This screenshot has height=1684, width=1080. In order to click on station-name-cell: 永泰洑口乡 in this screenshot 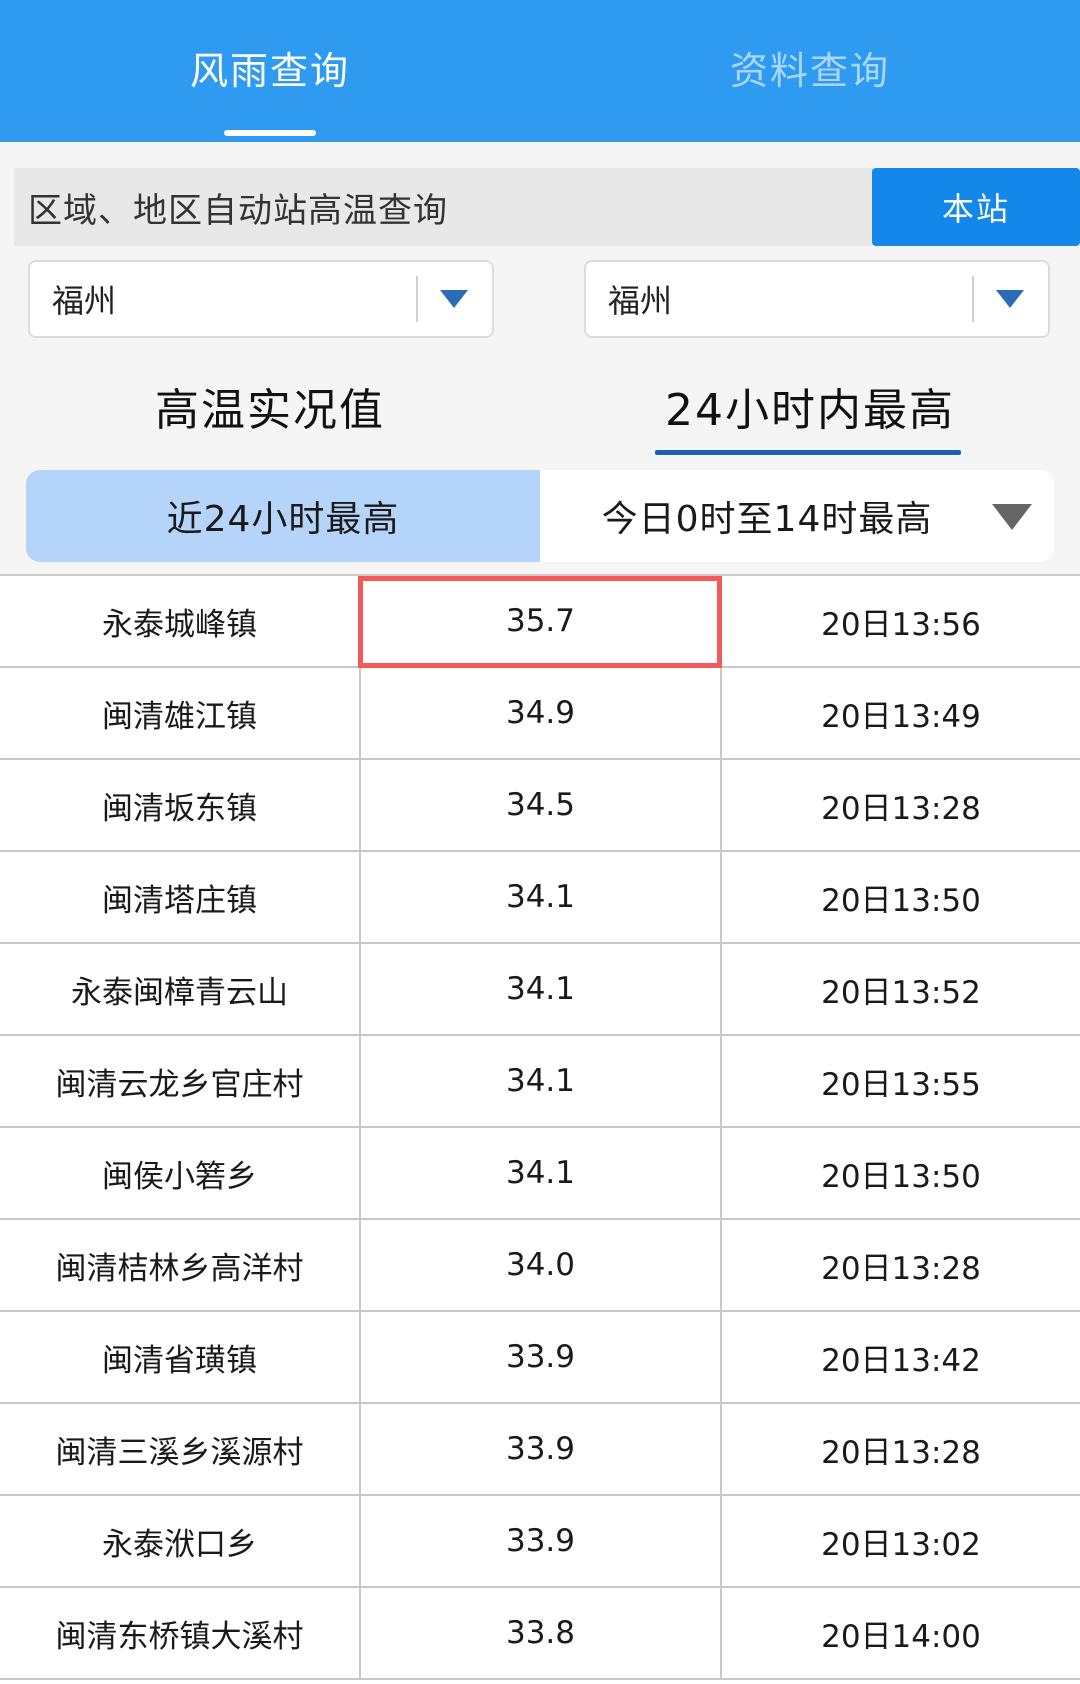, I will do `click(180, 1541)`.